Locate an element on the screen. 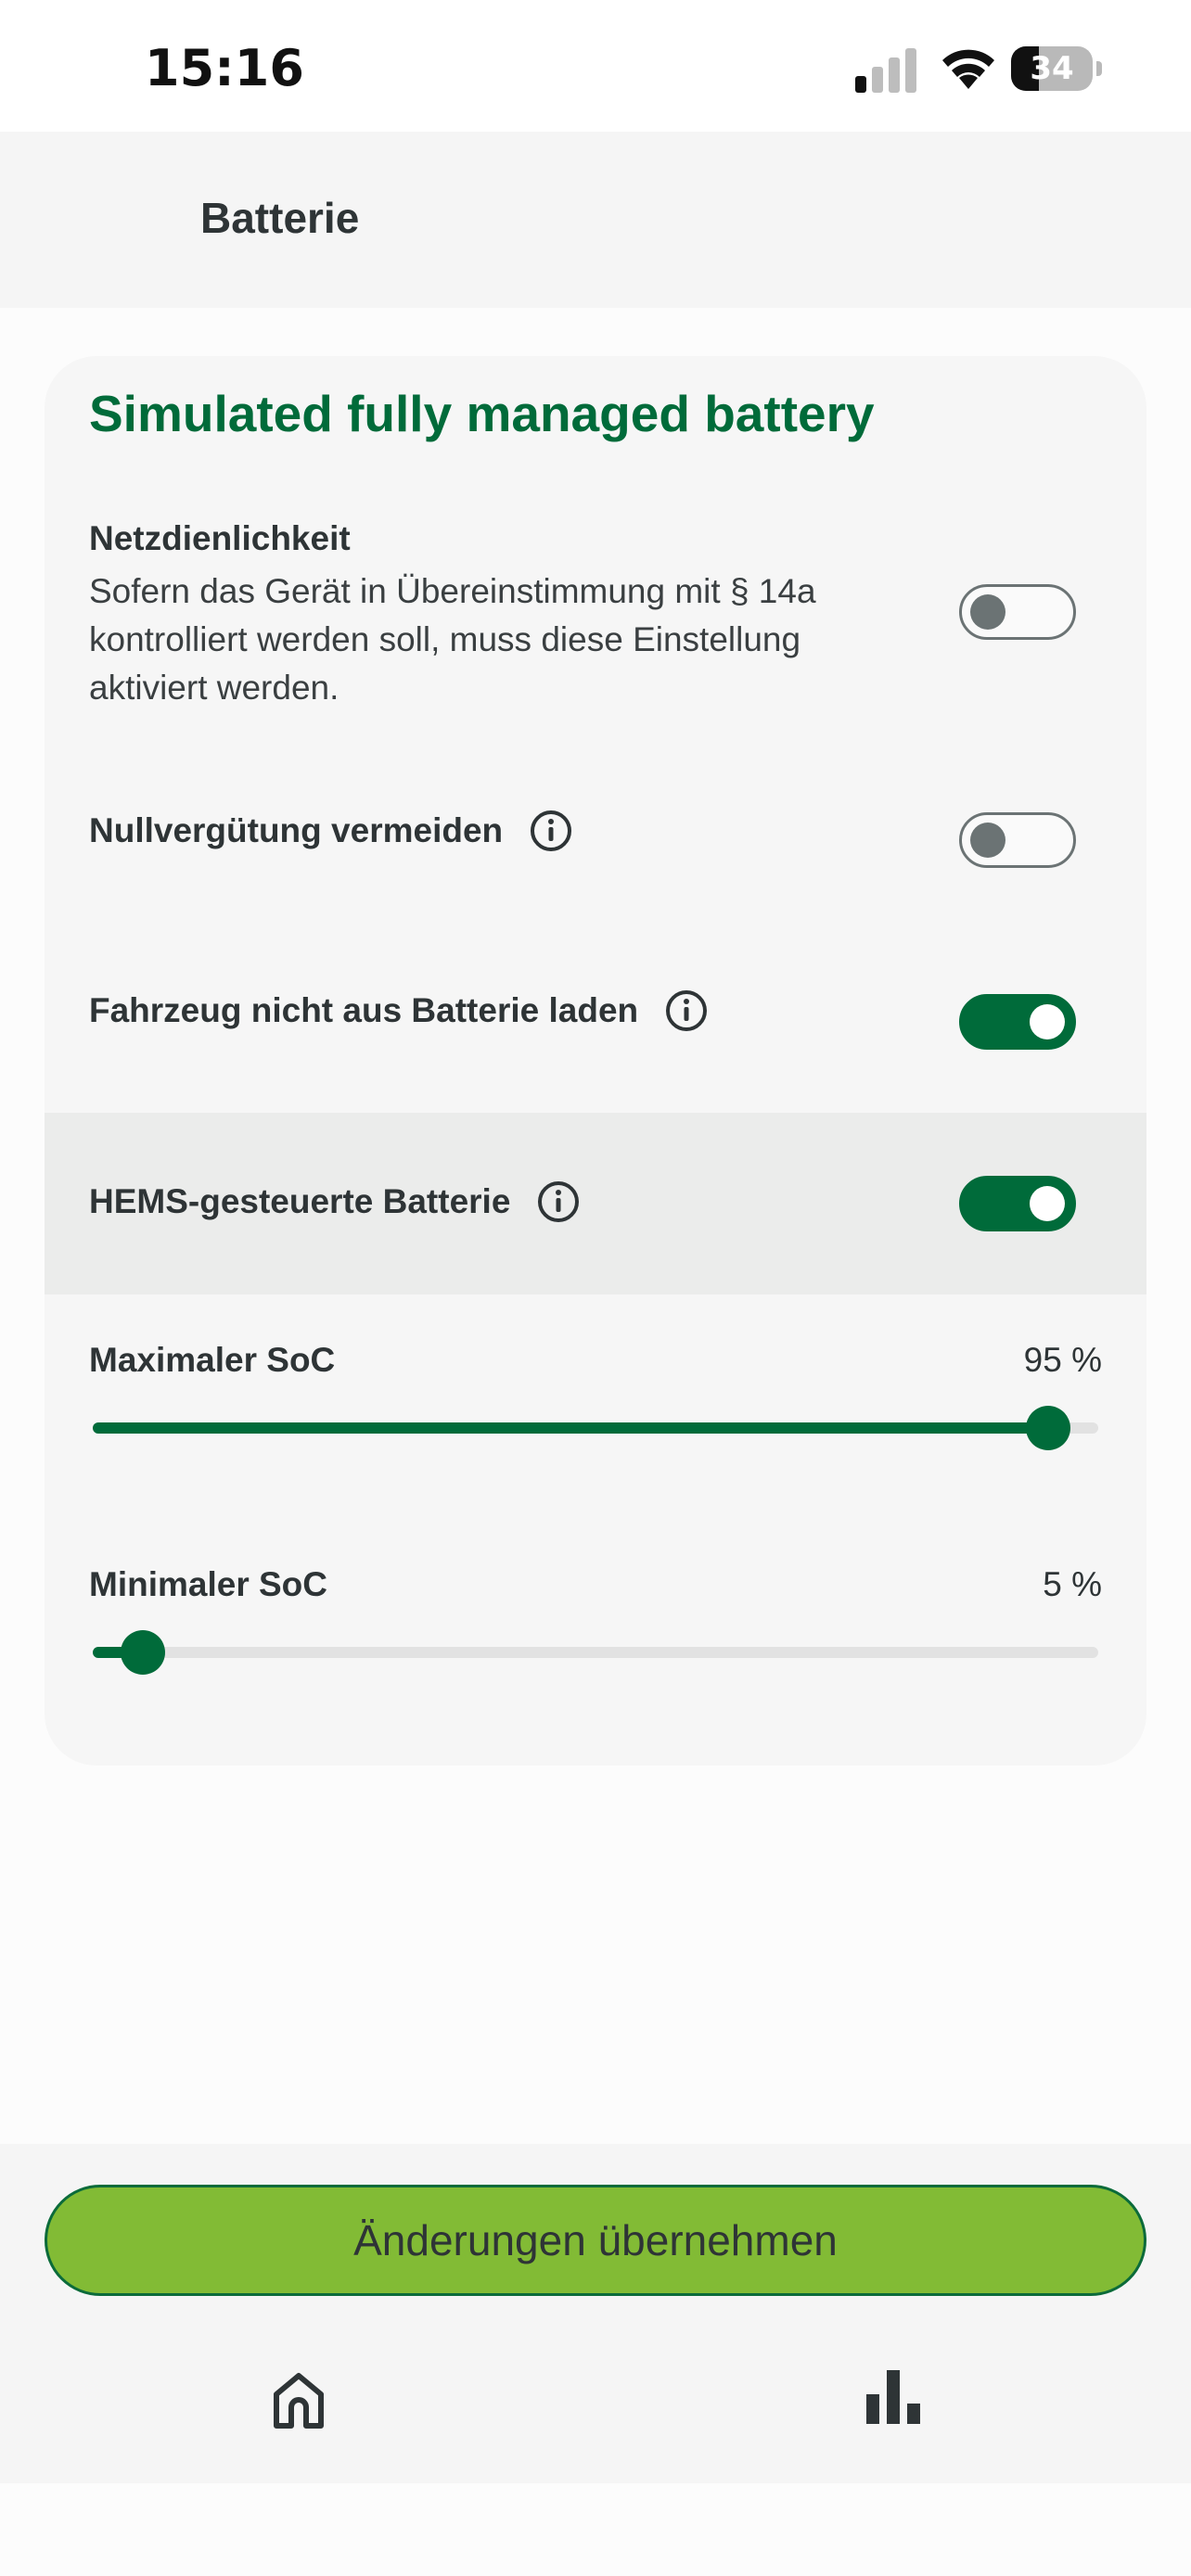 The height and width of the screenshot is (2576, 1191). page-title: Batterie is located at coordinates (280, 218).